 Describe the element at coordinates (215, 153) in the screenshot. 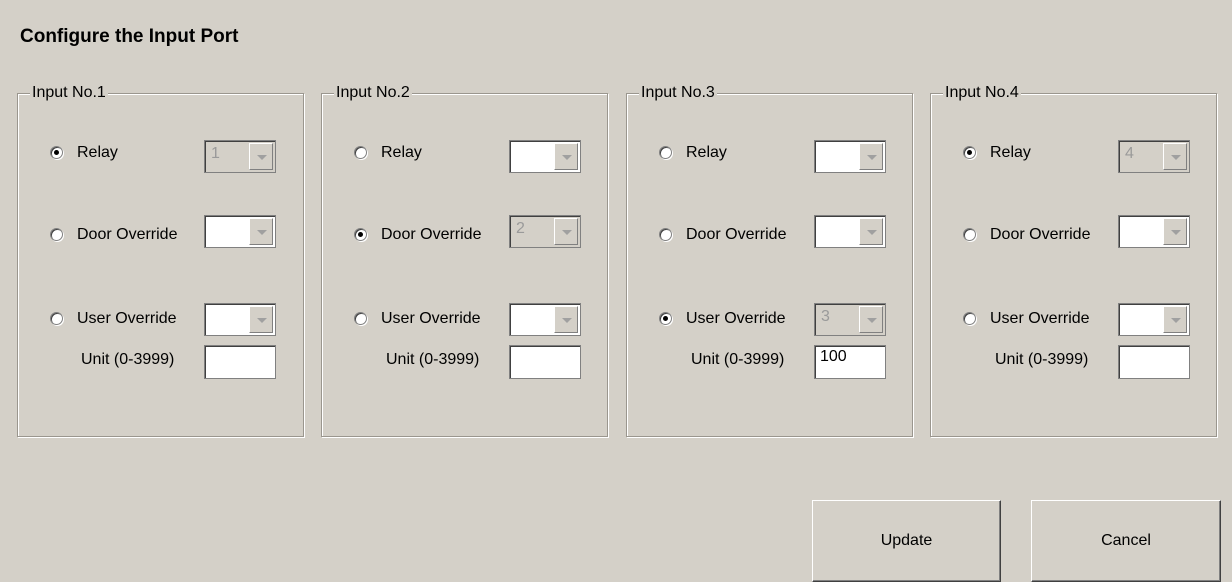

I see `relay-select-value: 1` at that location.